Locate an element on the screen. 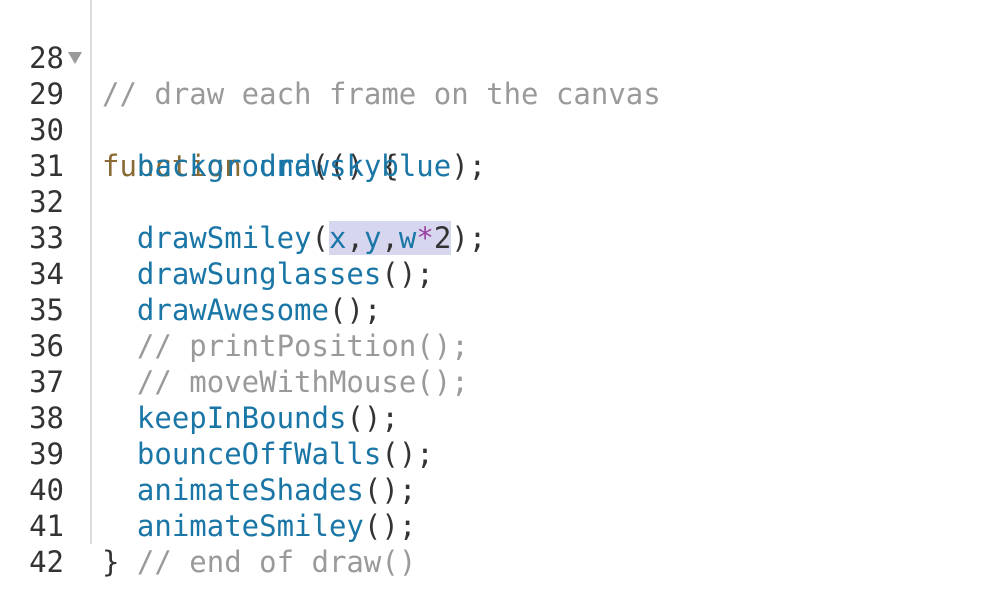 The image size is (992, 616). fold-arrow-icon is located at coordinates (75, 58).